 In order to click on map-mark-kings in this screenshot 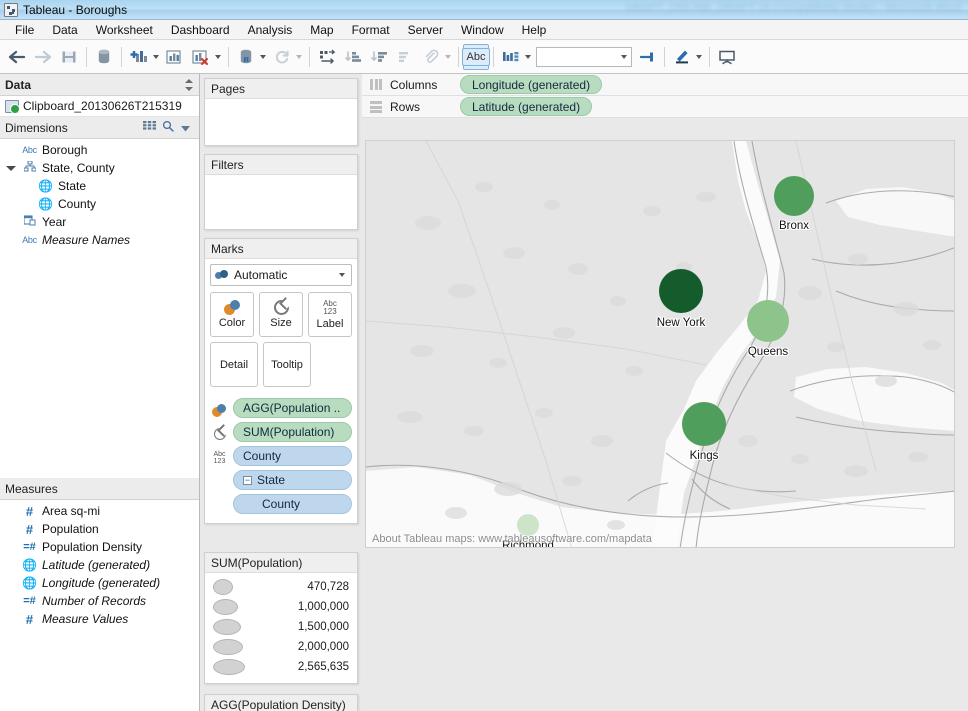, I will do `click(704, 424)`.